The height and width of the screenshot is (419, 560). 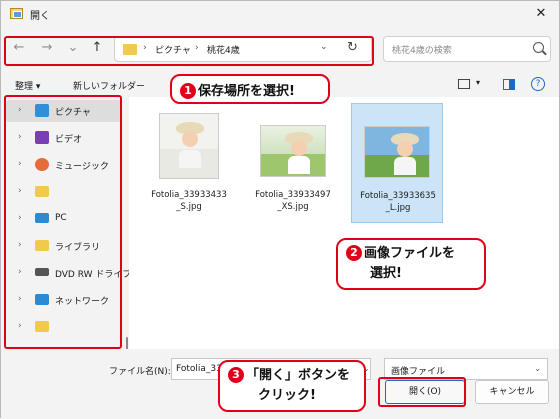 I want to click on callout-step2: 2 画像ファイルを 選択!, so click(x=411, y=264).